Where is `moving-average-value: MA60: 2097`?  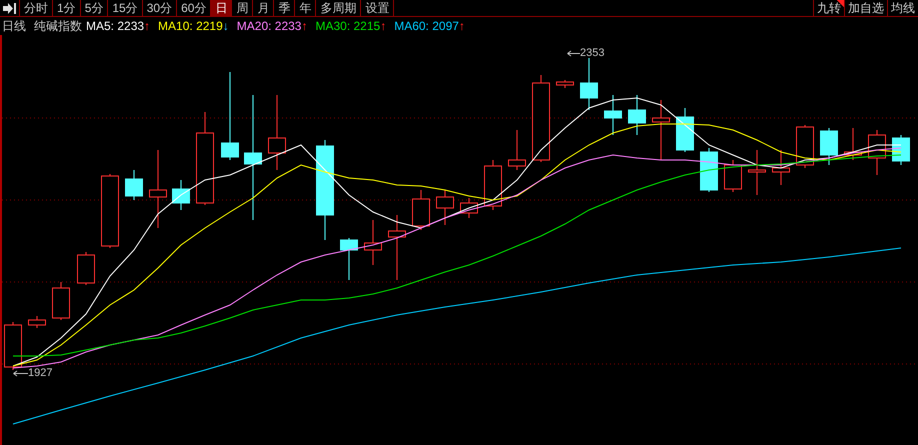
moving-average-value: MA60: 2097 is located at coordinates (426, 26).